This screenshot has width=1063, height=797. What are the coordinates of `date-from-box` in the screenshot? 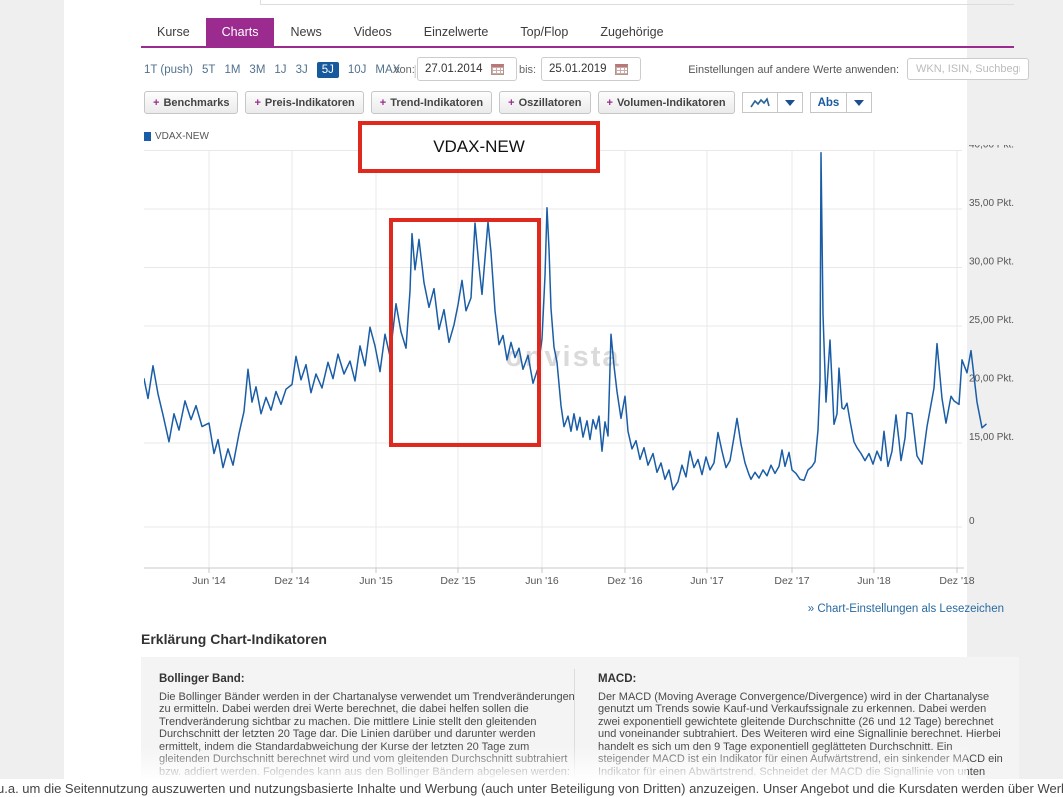 It's located at (467, 69).